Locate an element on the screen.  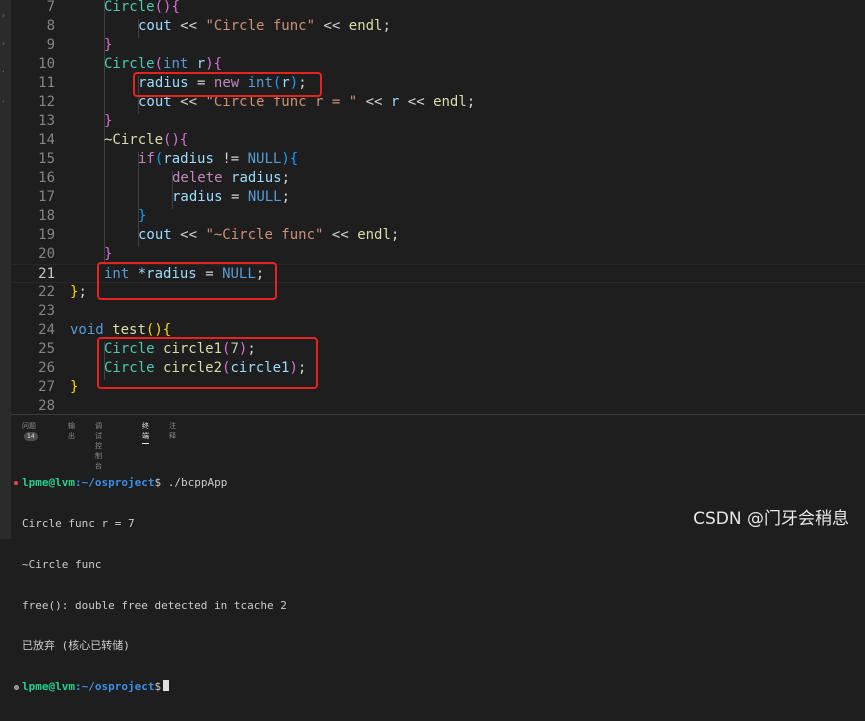
activity-bar: › › · · is located at coordinates (5, 269).